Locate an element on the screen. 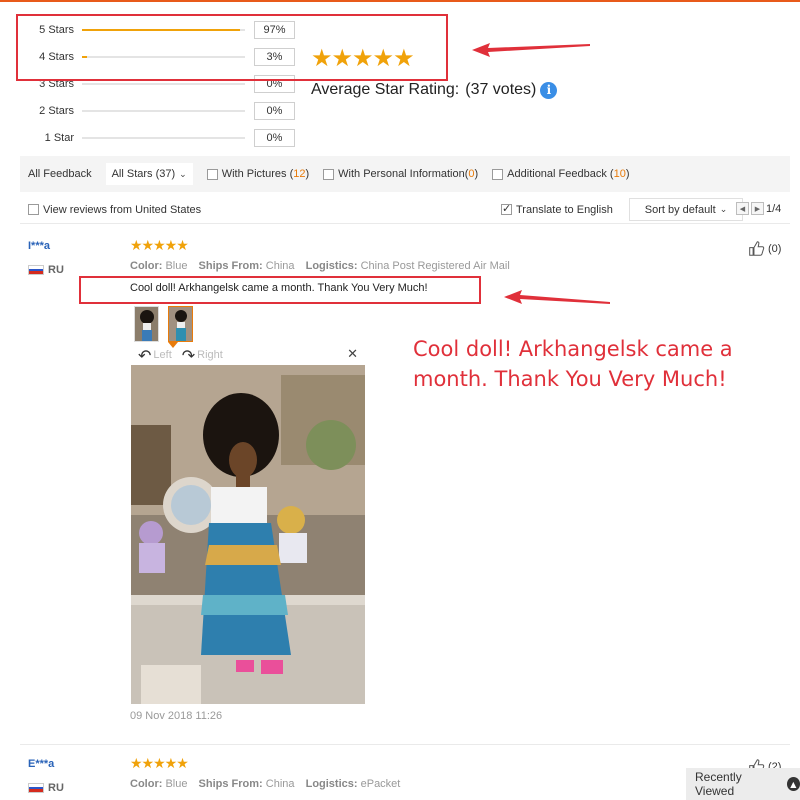  helpful-count: (0) is located at coordinates (775, 248).